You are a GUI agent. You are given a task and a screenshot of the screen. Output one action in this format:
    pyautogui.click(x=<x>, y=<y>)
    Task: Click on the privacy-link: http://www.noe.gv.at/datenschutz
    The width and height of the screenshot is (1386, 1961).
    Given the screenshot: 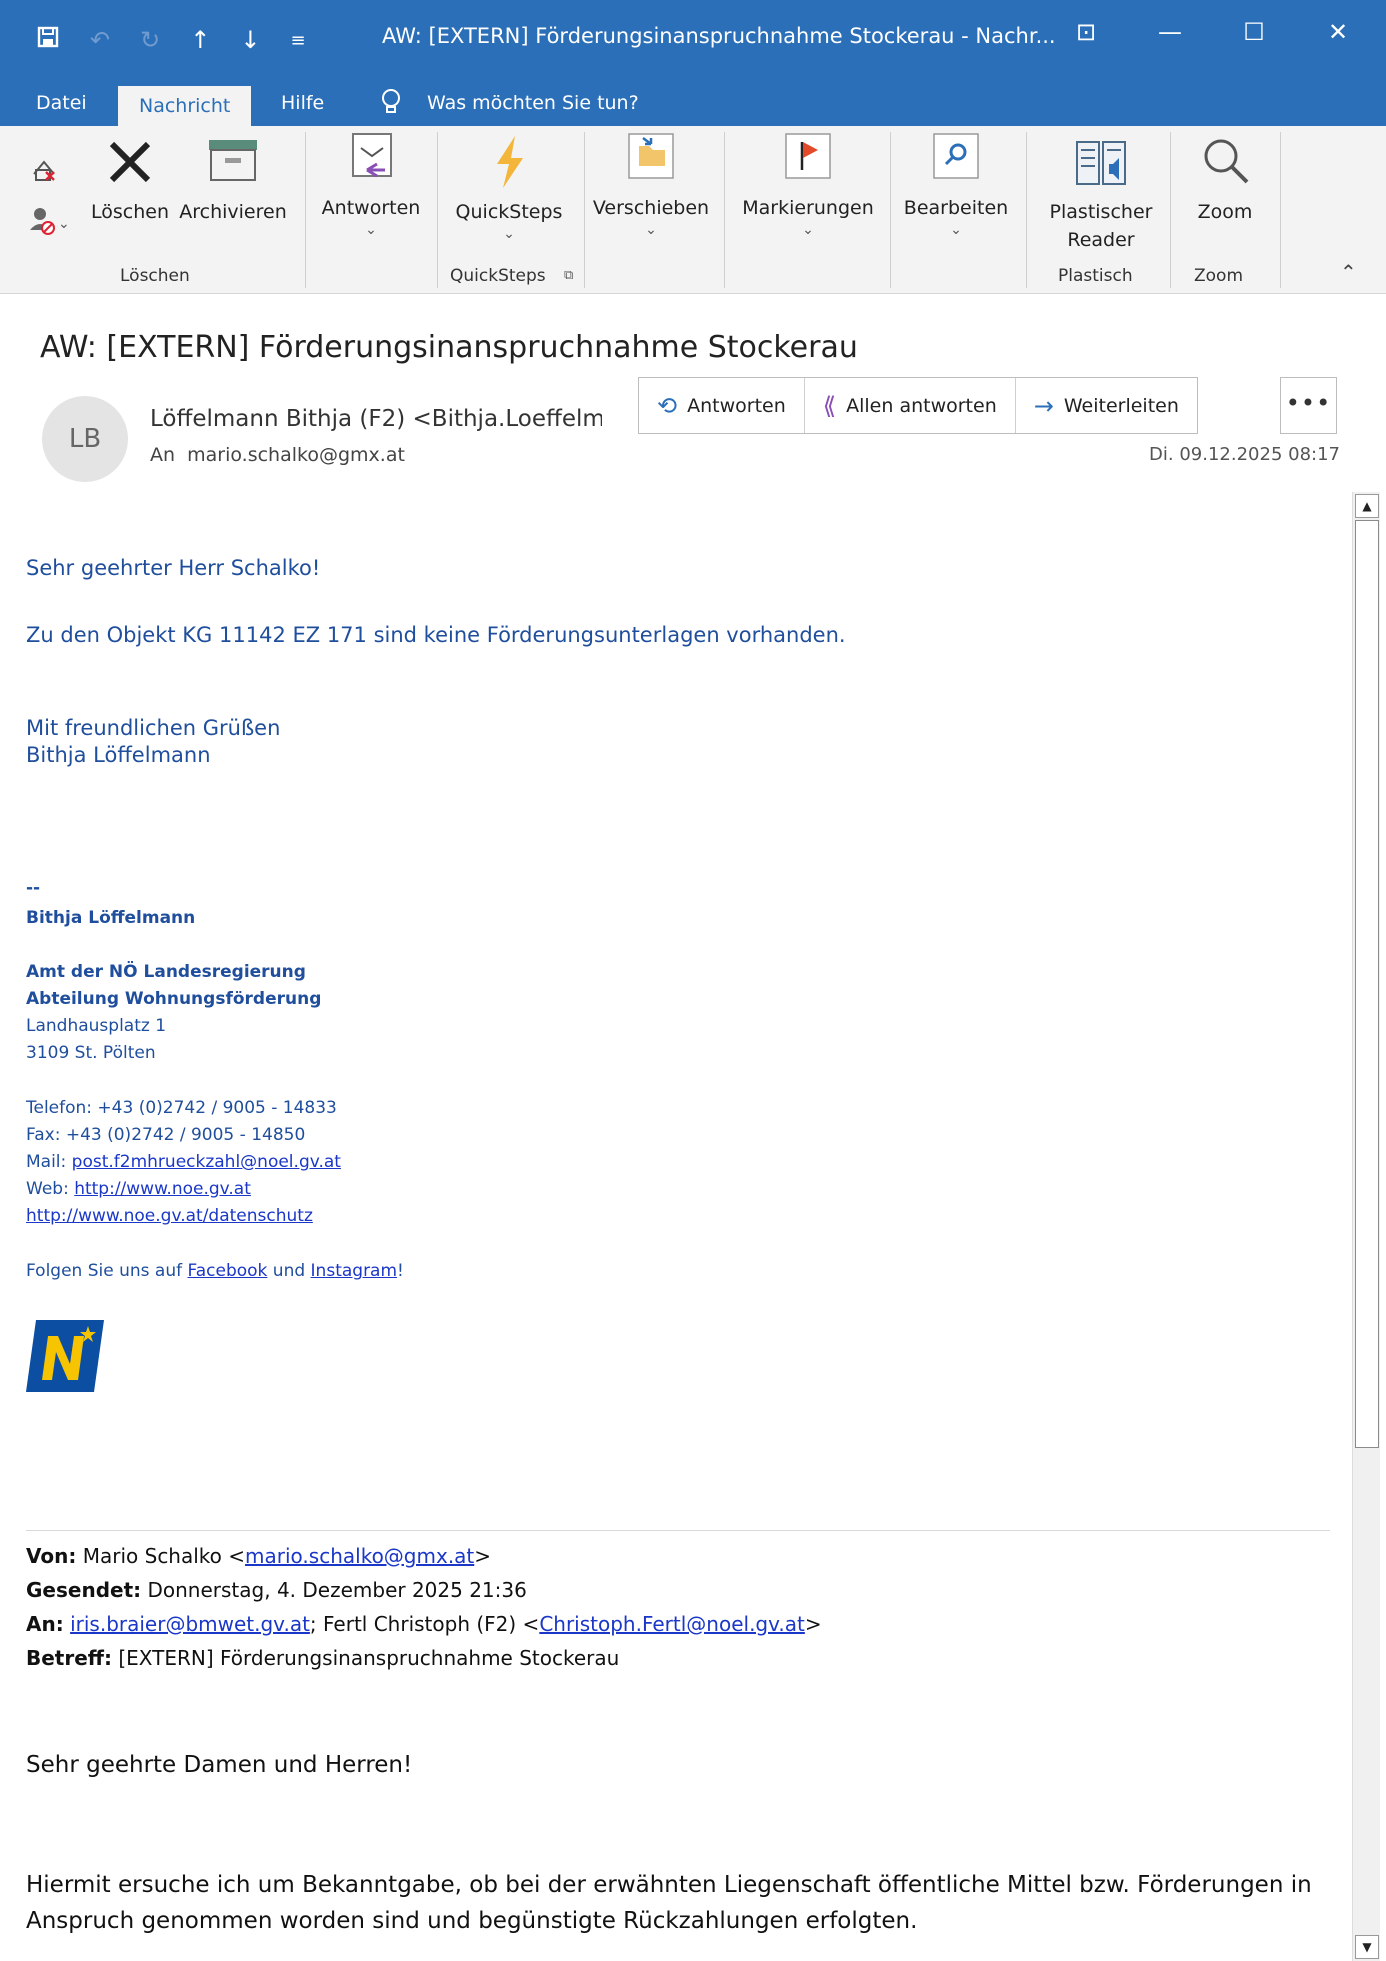 What is the action you would take?
    pyautogui.click(x=169, y=1216)
    